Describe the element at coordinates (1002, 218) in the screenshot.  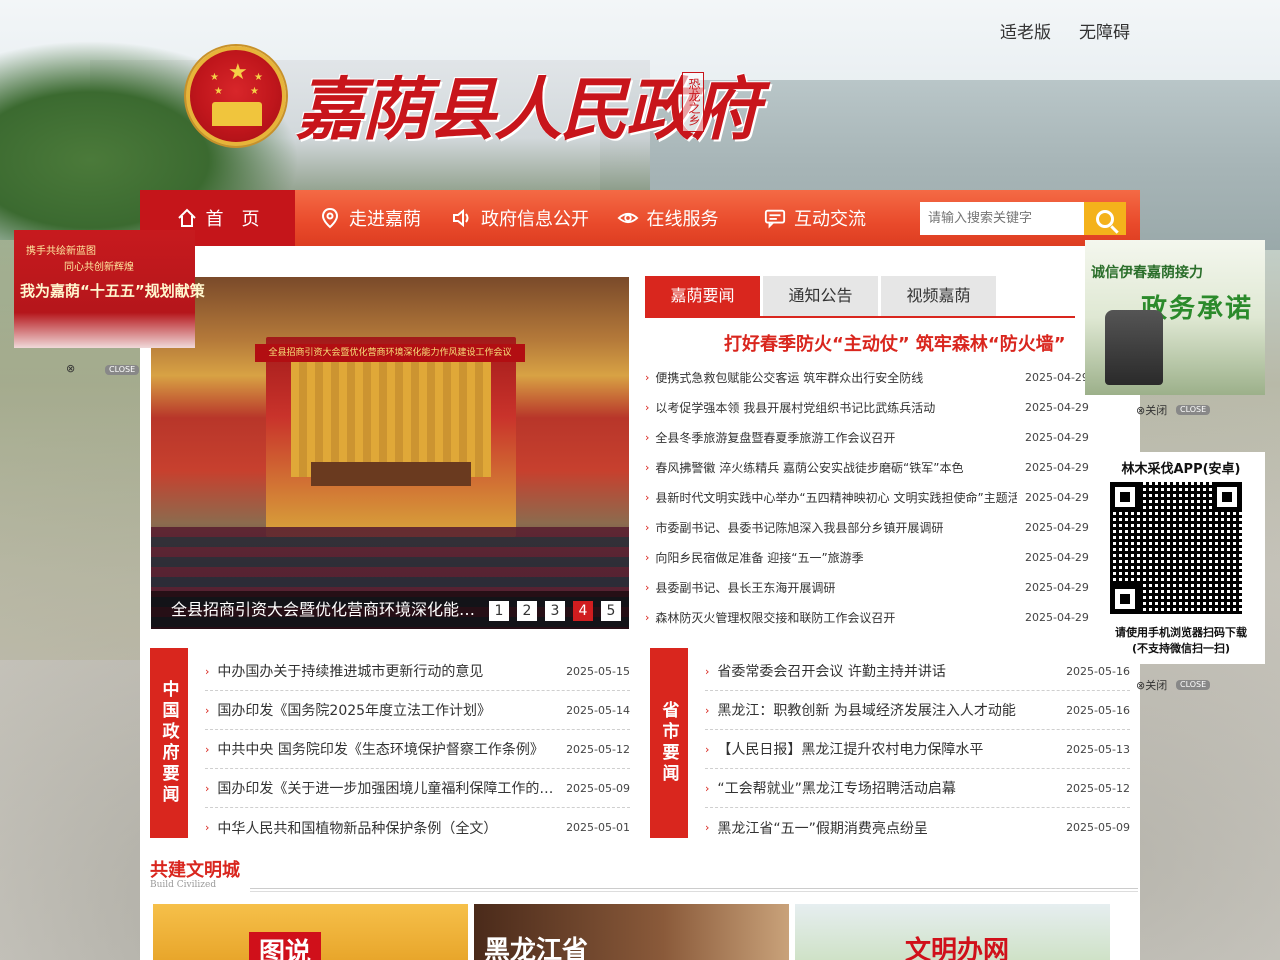
I see `search-input` at that location.